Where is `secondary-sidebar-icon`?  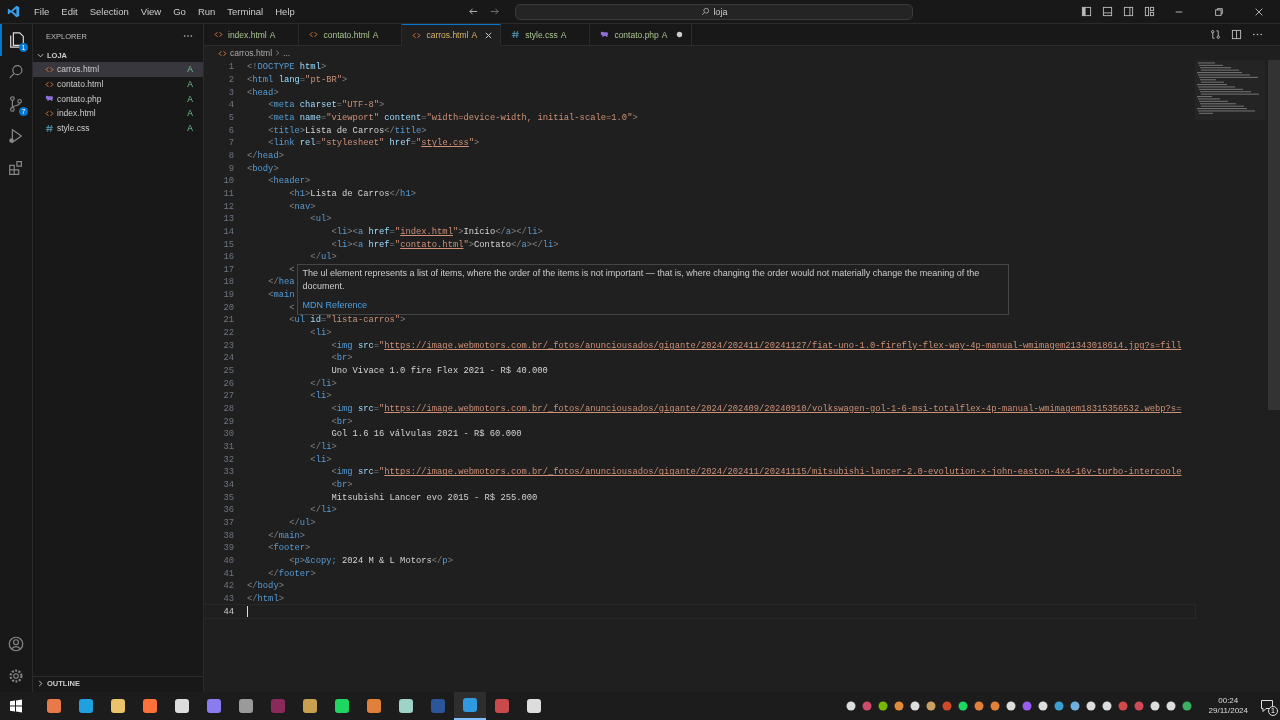
secondary-sidebar-icon is located at coordinates (1128, 11).